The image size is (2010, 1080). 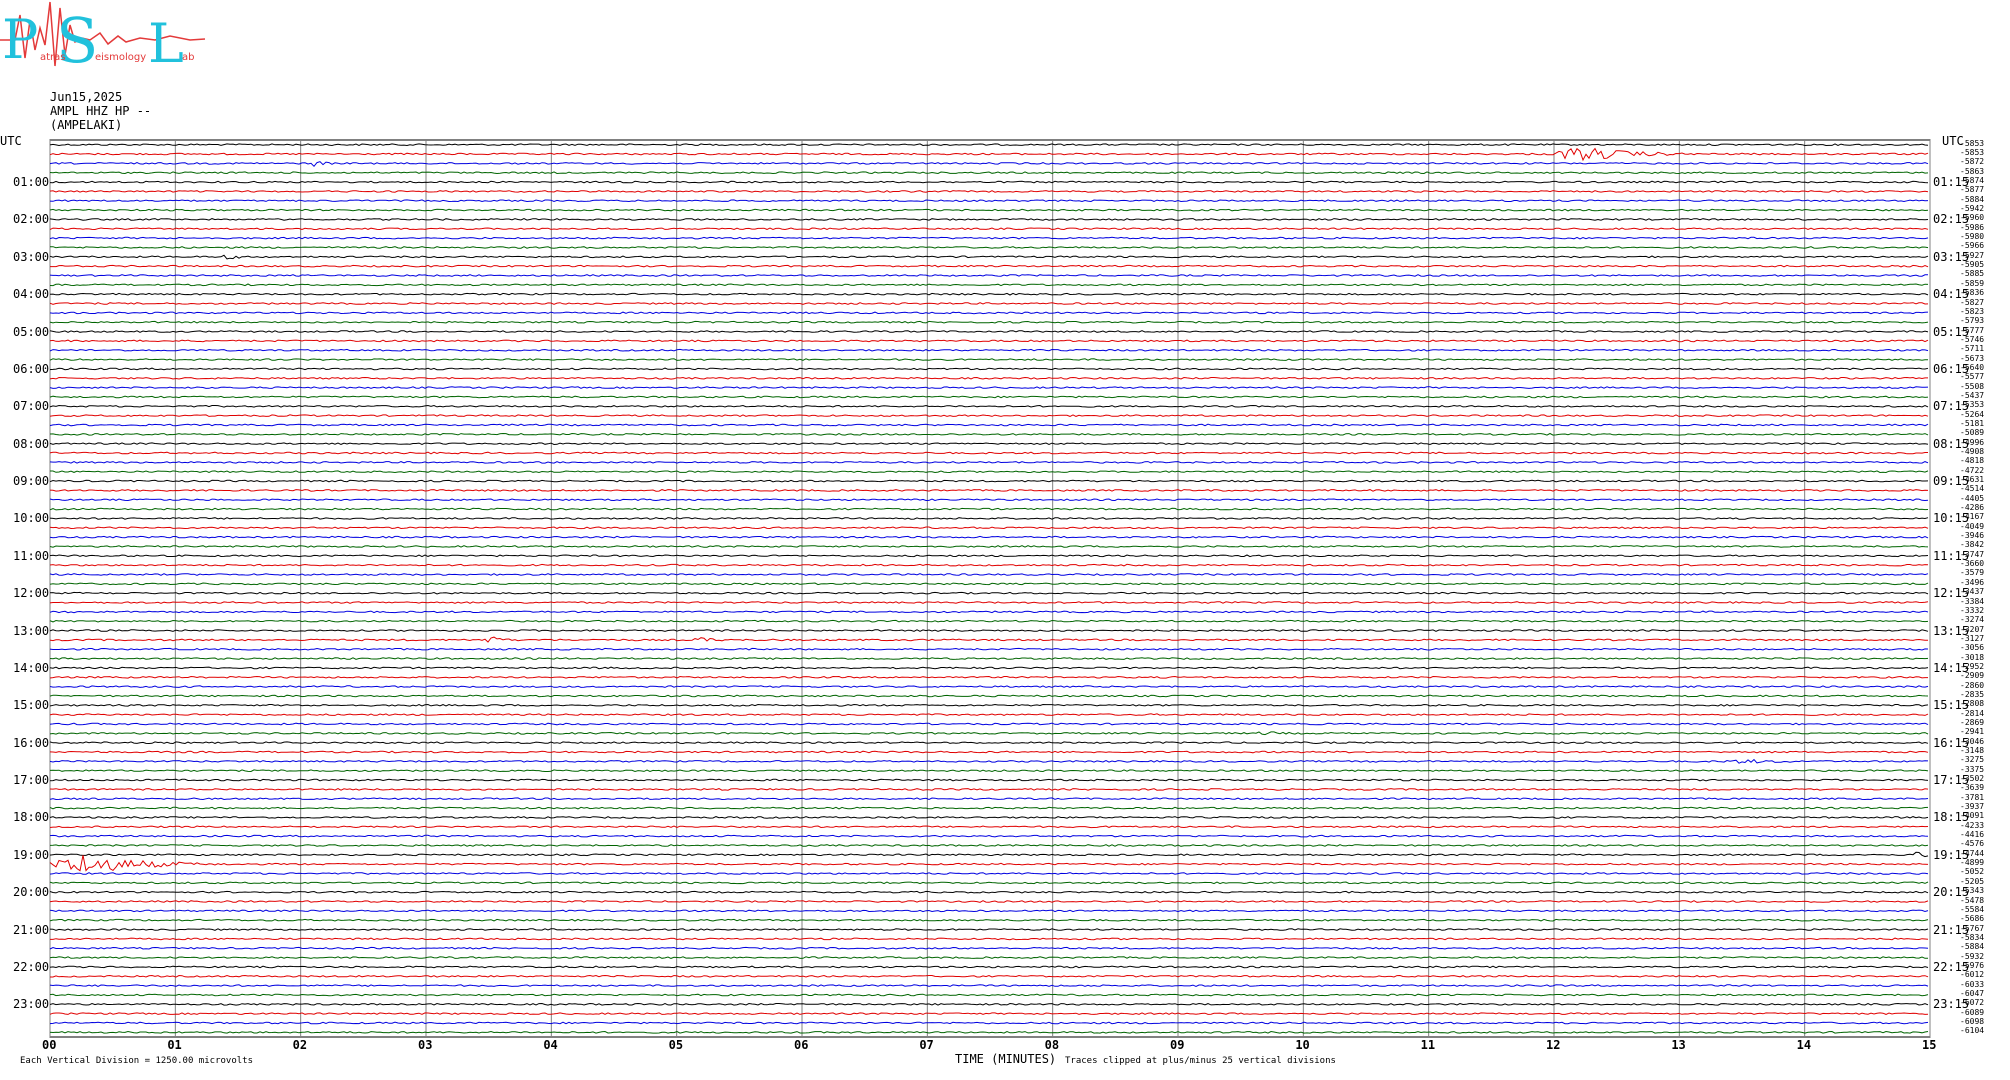 I want to click on hour-label-left: 04:00, so click(x=31, y=294).